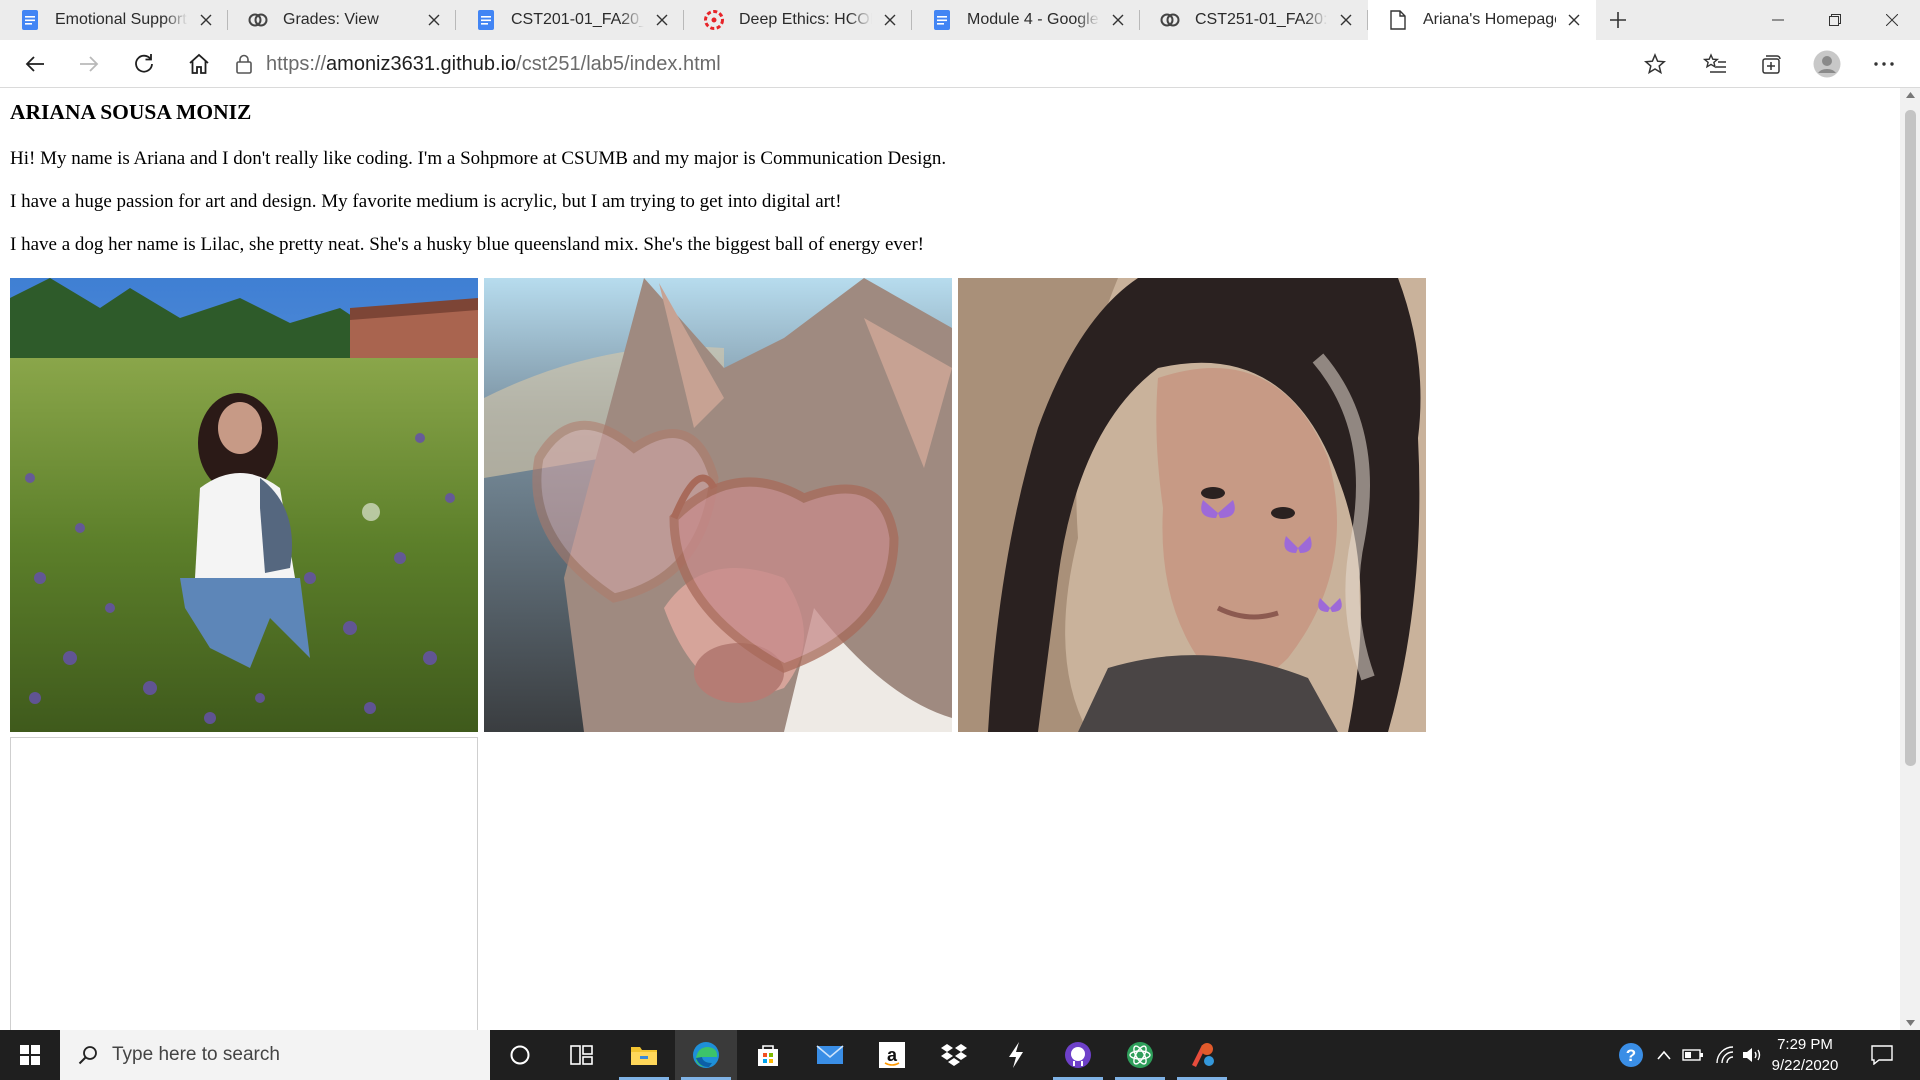 Image resolution: width=1920 pixels, height=1080 pixels. Describe the element at coordinates (1725, 1055) in the screenshot. I see `wifi-icon` at that location.